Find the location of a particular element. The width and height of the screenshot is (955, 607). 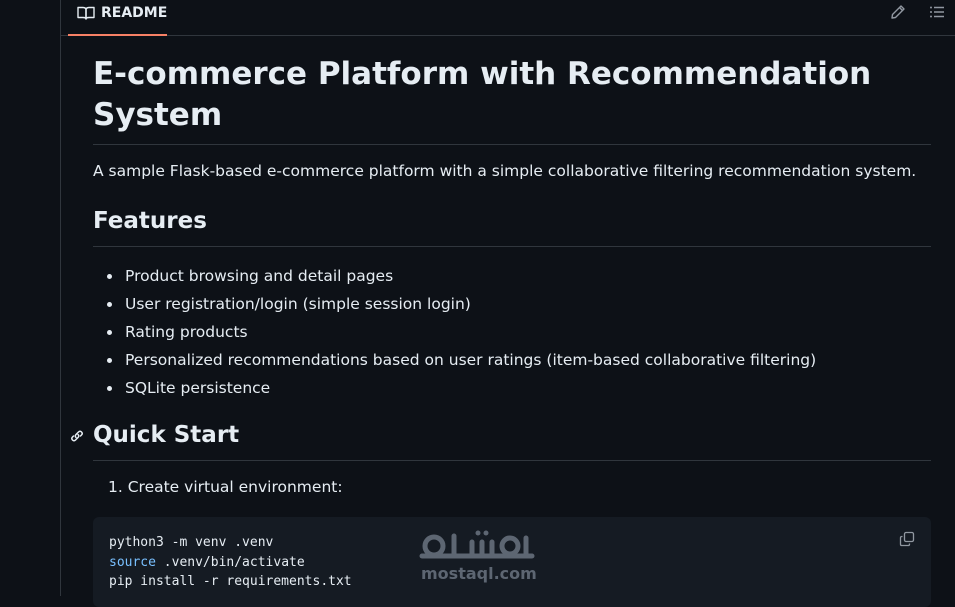

list-item: SQLite persistence is located at coordinates (454, 388).